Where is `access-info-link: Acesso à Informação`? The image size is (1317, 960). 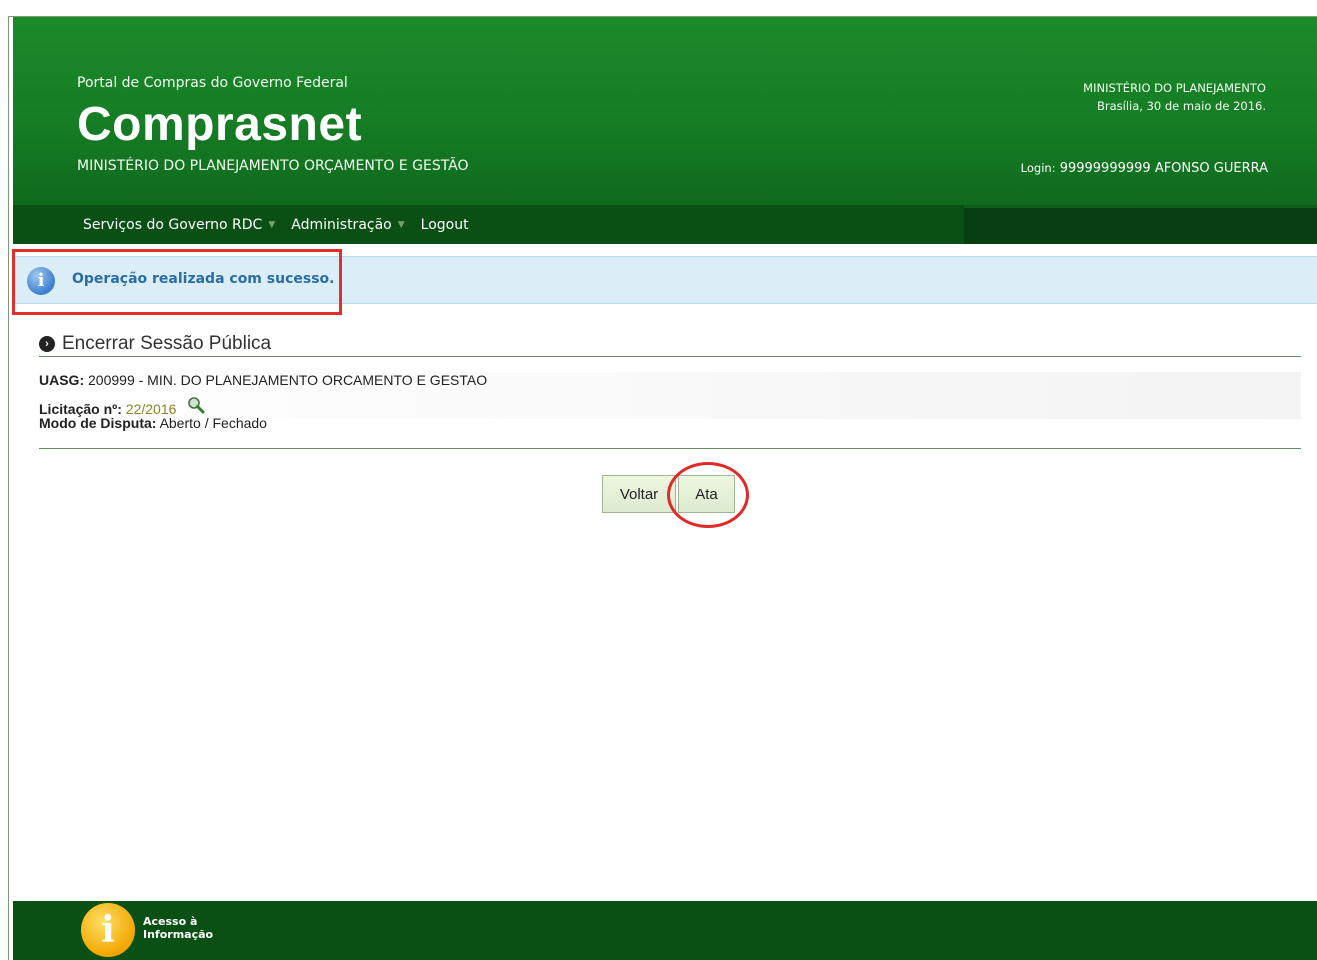 access-info-link: Acesso à Informação is located at coordinates (178, 928).